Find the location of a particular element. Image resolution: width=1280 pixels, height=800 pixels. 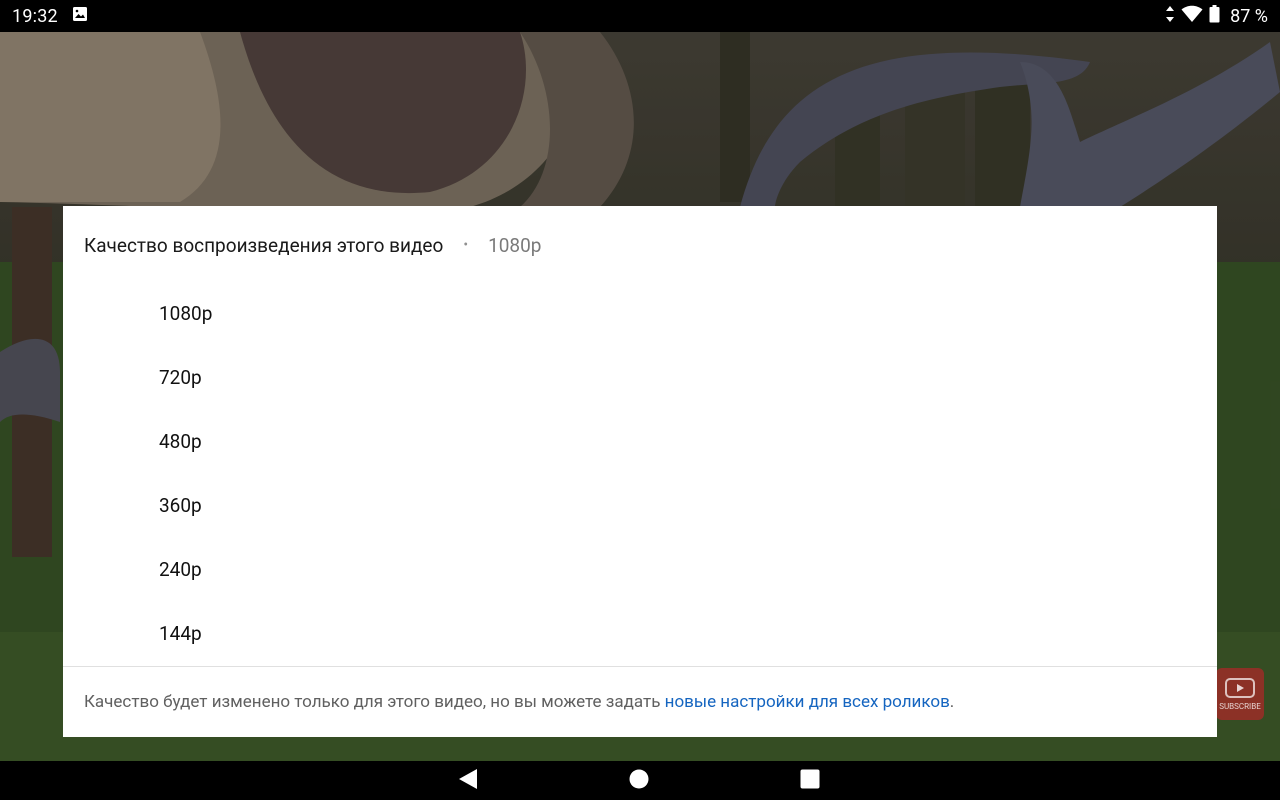

footer-end: . is located at coordinates (952, 702).